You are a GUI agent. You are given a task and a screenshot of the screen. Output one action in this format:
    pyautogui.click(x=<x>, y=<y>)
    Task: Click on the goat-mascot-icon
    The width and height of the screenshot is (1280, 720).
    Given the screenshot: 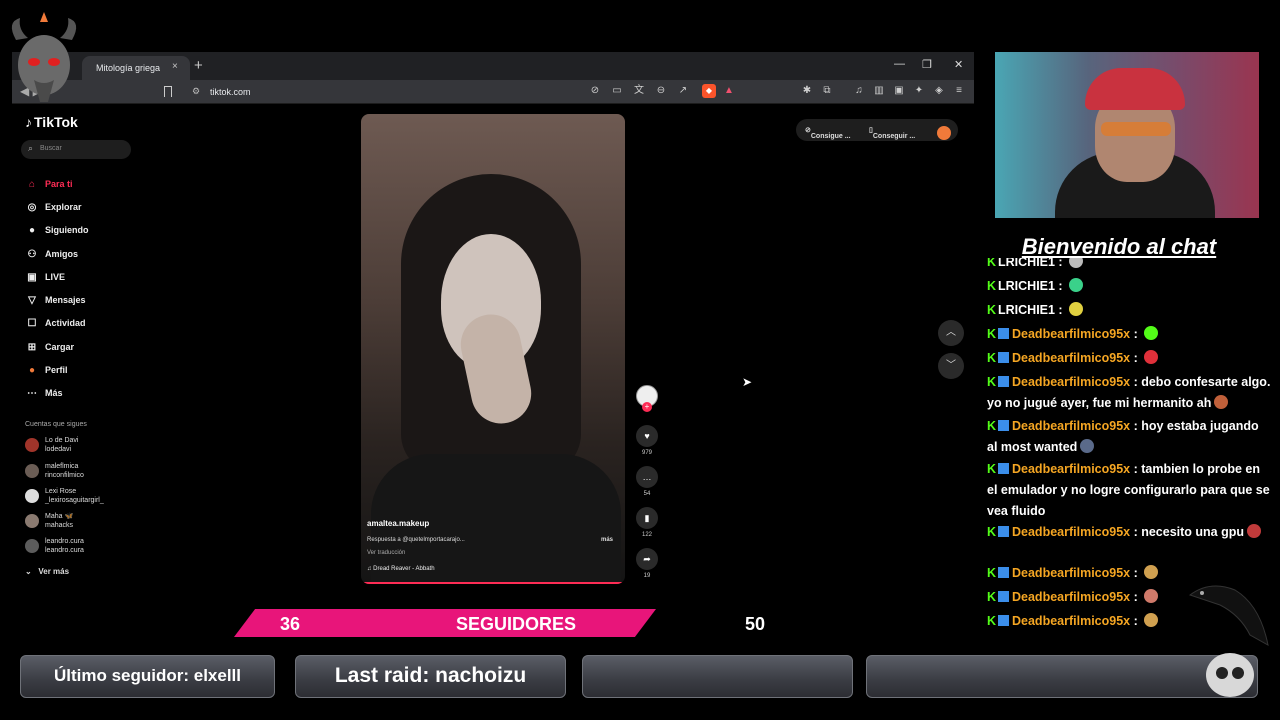 What is the action you would take?
    pyautogui.click(x=44, y=57)
    